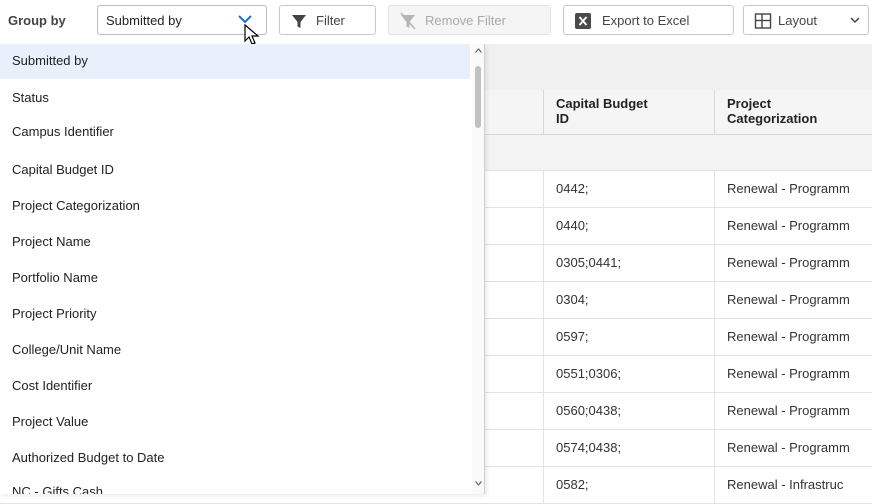 The image size is (872, 504). I want to click on dropdown-option: Portfolio Name, so click(235, 278).